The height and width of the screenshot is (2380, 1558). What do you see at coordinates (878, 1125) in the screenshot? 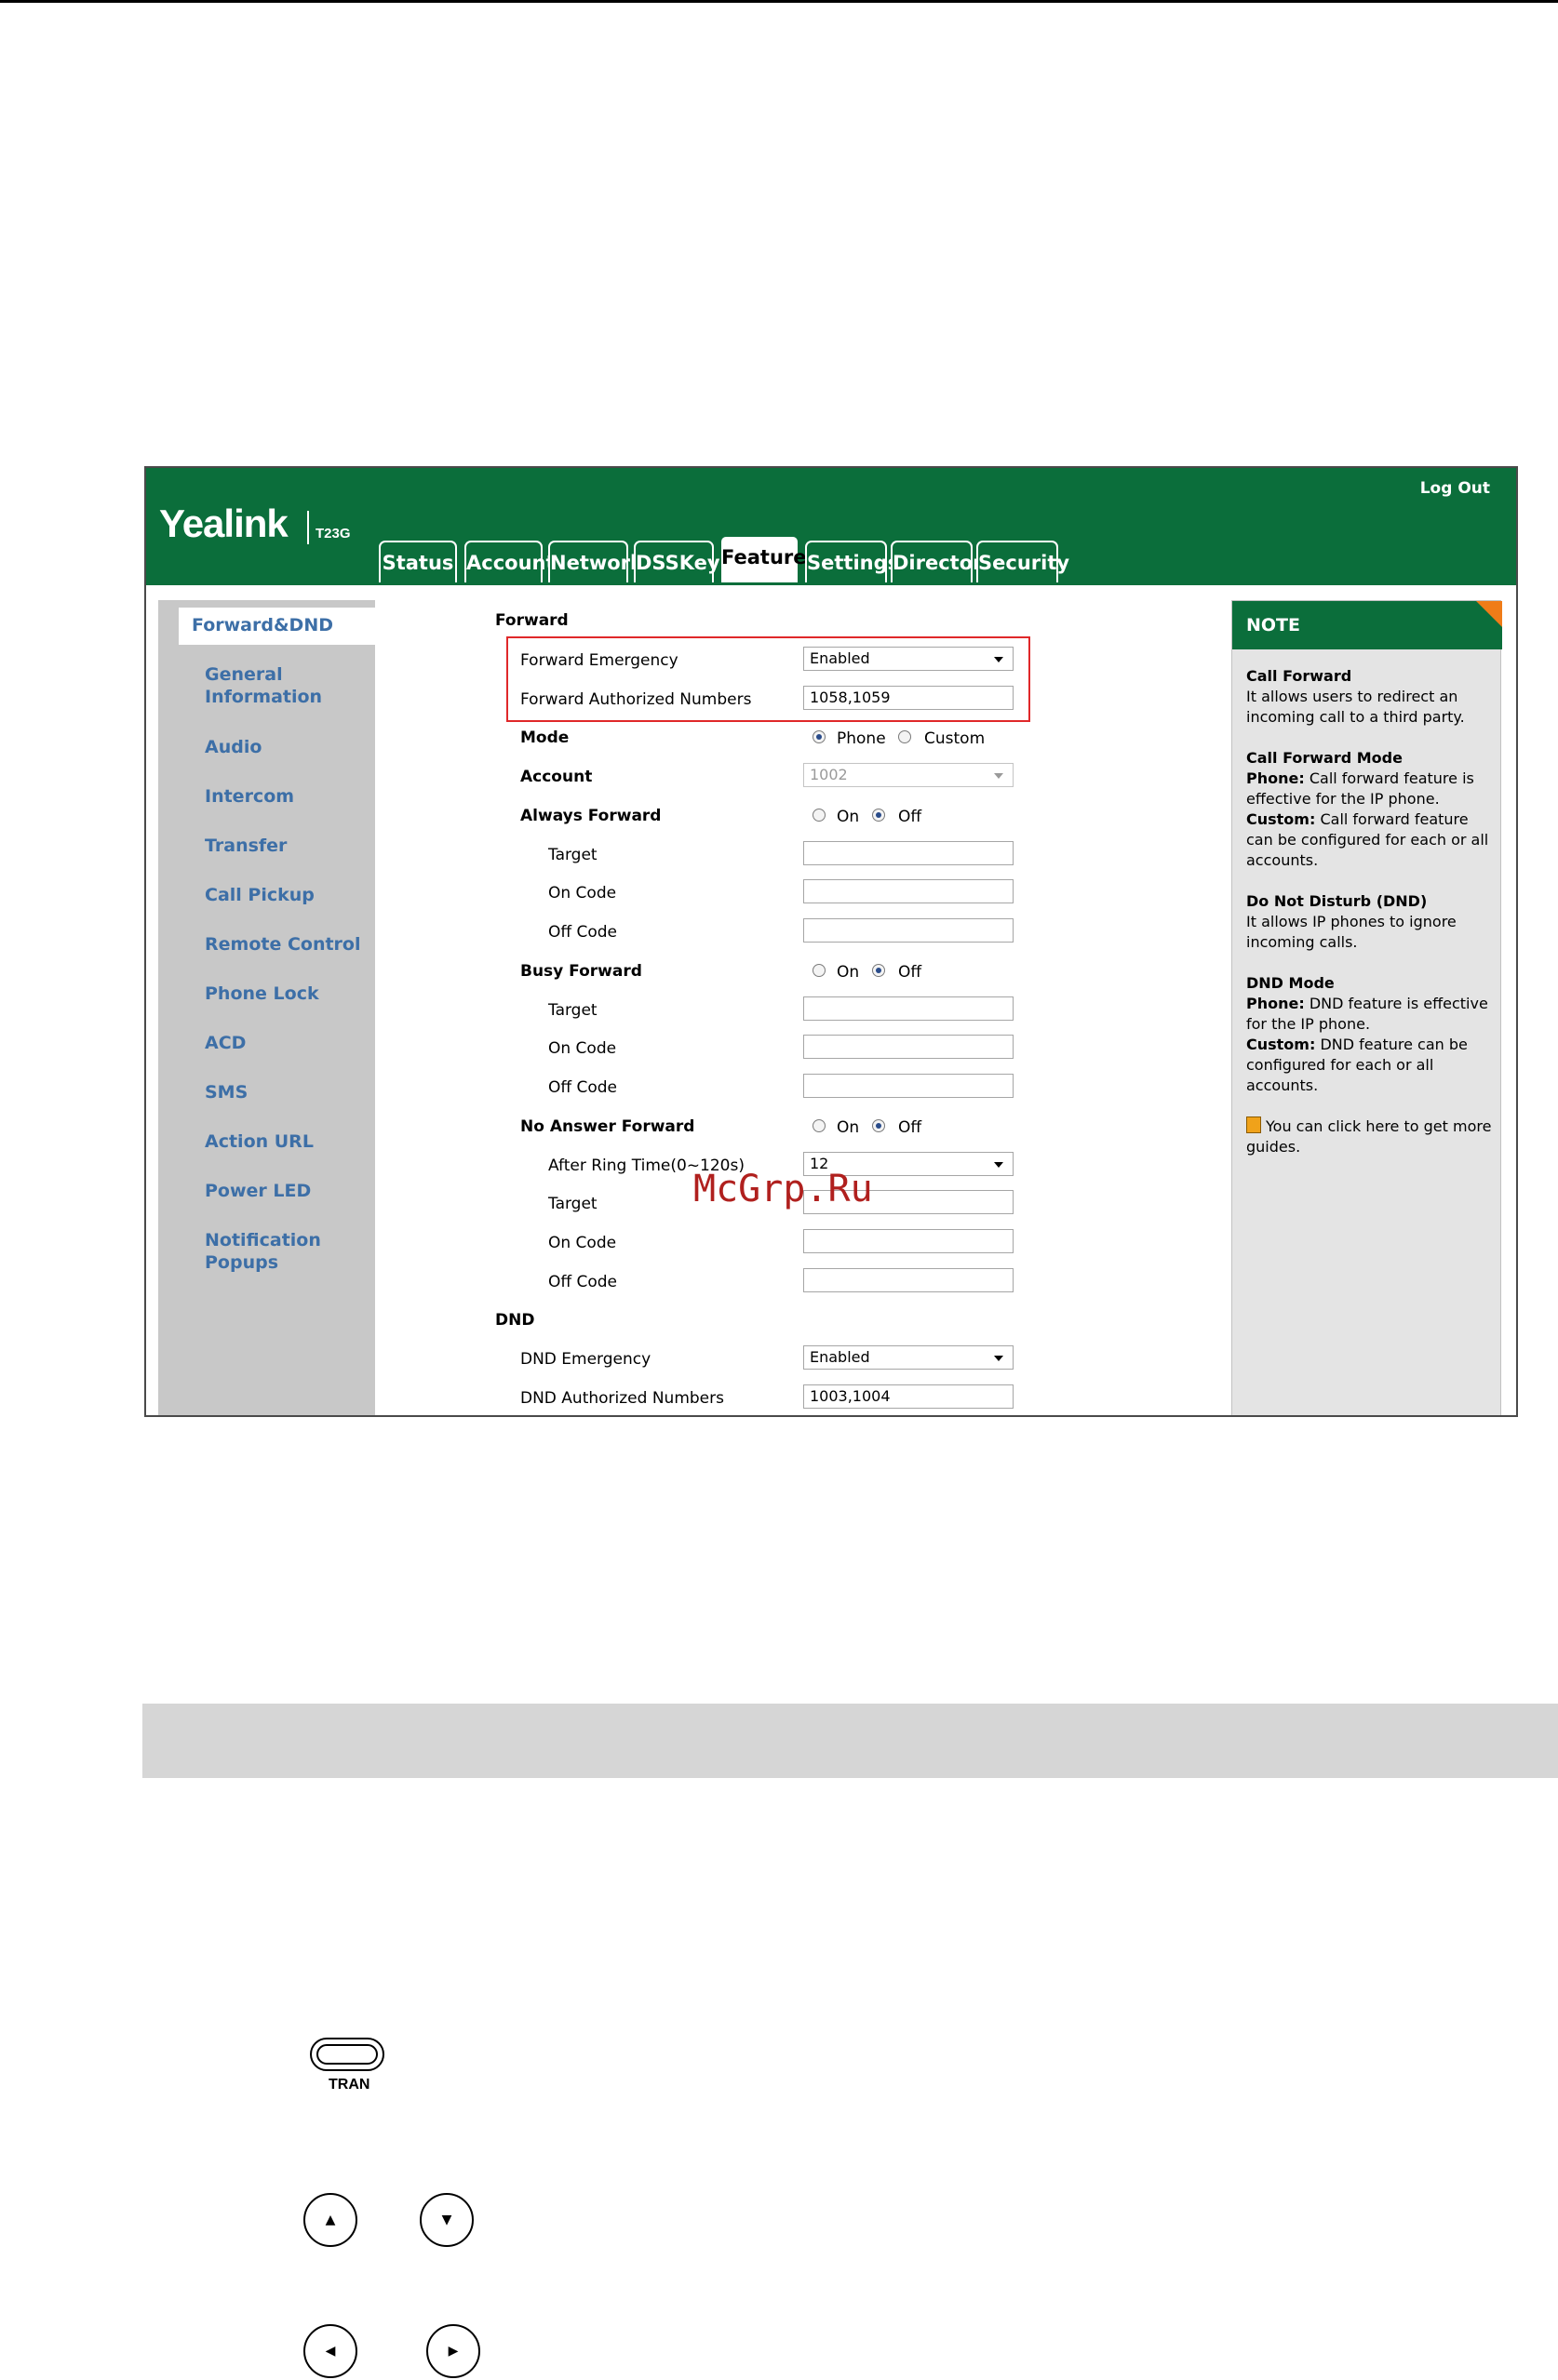
I see `no-answer-off-radio` at bounding box center [878, 1125].